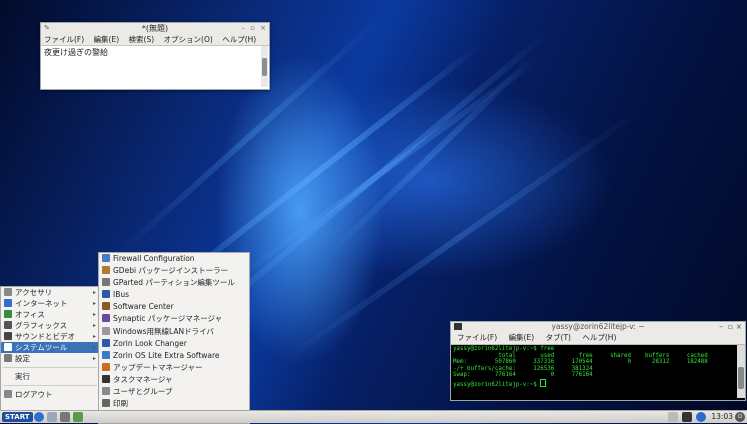 This screenshot has width=747, height=424. Describe the element at coordinates (106, 330) in the screenshot. I see `wifi-driver-icon` at that location.